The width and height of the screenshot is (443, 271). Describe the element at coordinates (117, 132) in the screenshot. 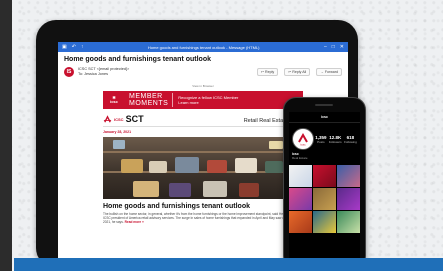

I see `newsletter-date: January 28, 2021` at that location.